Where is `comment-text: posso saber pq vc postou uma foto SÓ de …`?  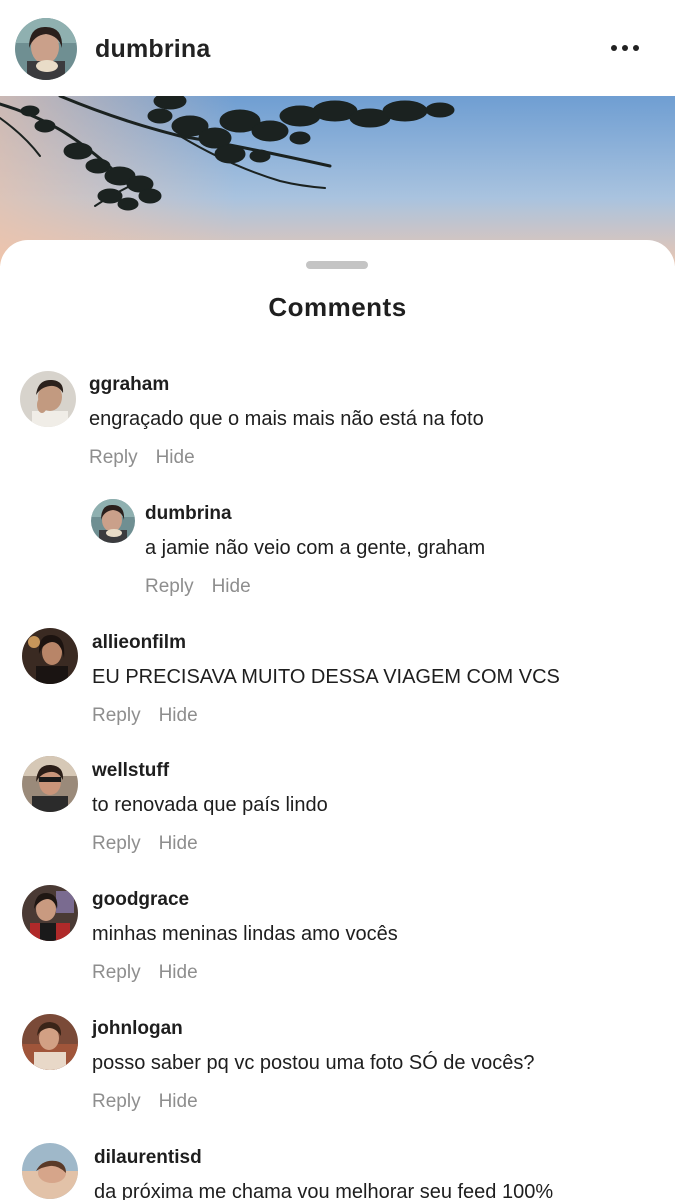
comment-text: posso saber pq vc postou uma foto SÓ de … is located at coordinates (313, 1063).